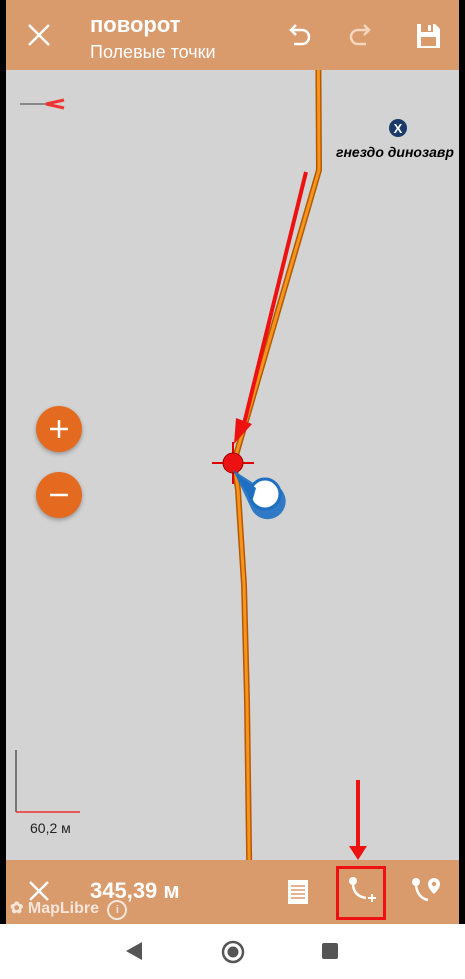 Image resolution: width=465 pixels, height=979 pixels. I want to click on page-title: поворот, so click(135, 24).